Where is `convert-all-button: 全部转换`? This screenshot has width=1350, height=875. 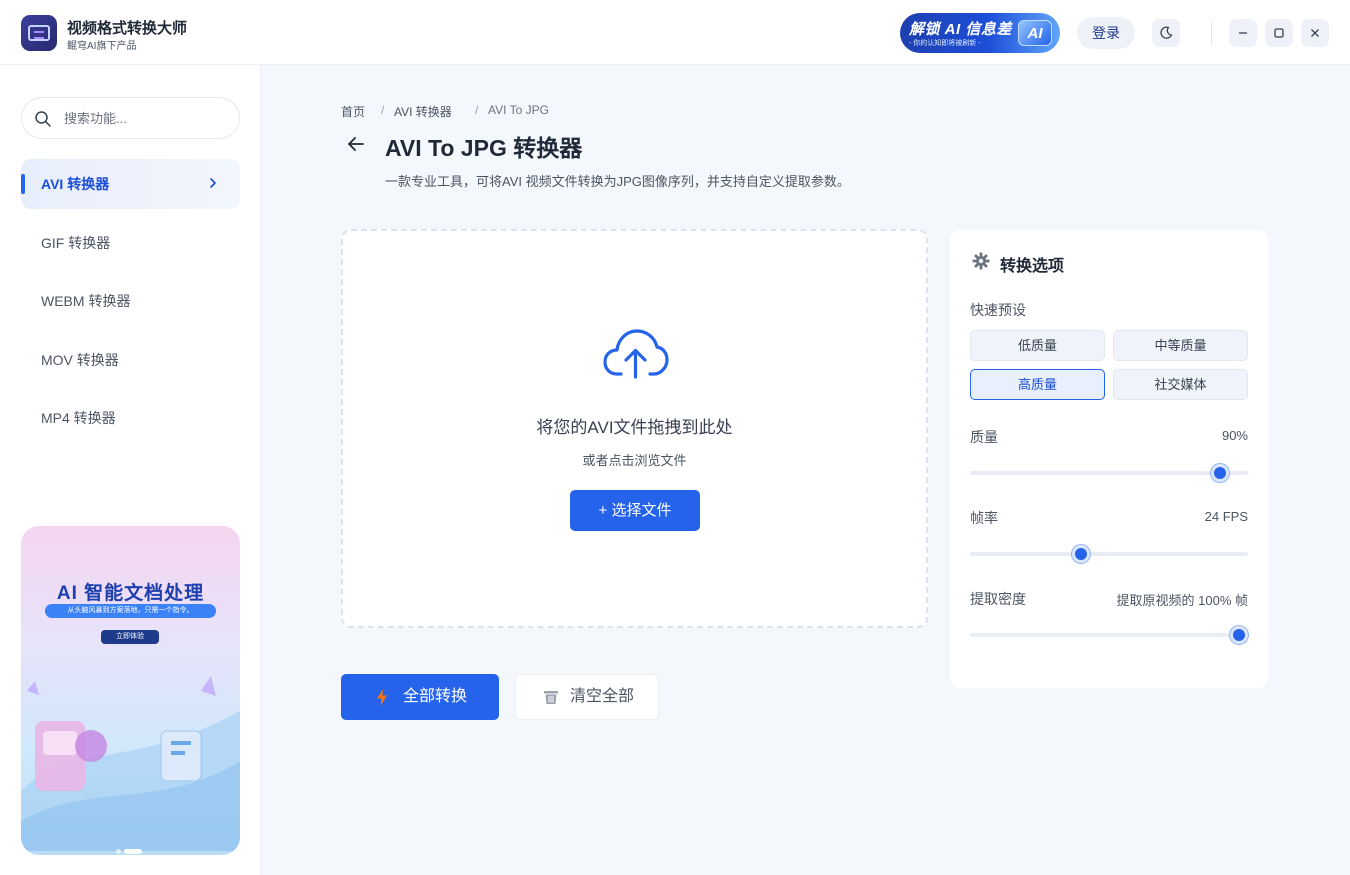 convert-all-button: 全部转换 is located at coordinates (420, 697).